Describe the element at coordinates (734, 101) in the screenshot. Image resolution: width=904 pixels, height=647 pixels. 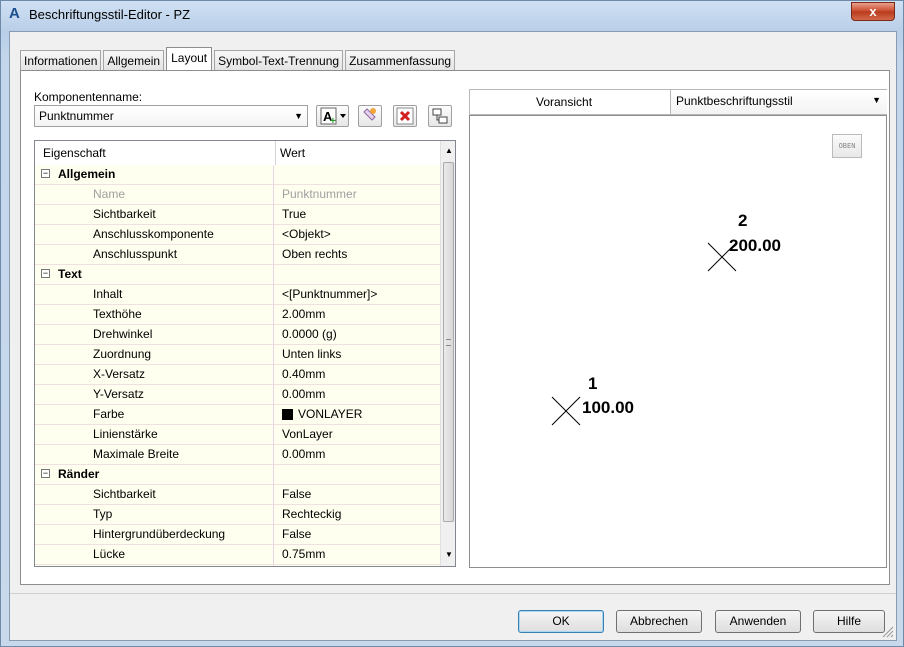
I see `preview-style-value: Punktbeschriftungsstil` at that location.